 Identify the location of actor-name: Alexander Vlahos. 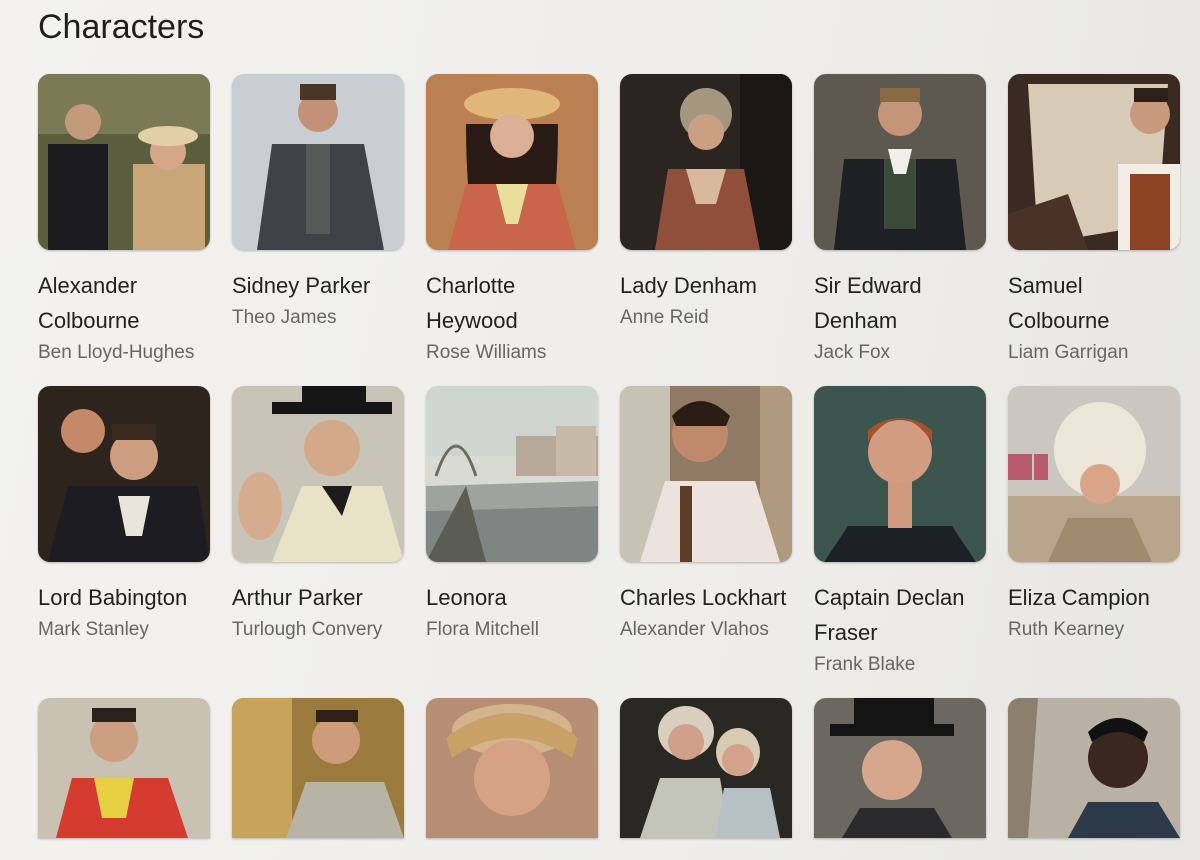
(694, 629).